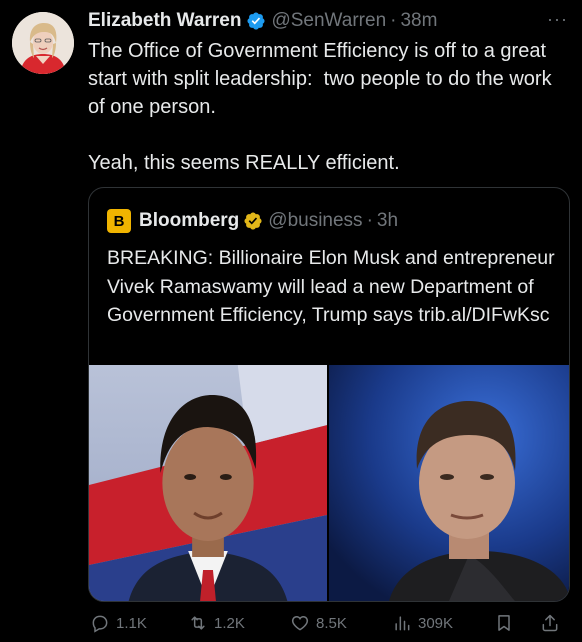 The width and height of the screenshot is (582, 642). What do you see at coordinates (557, 19) in the screenshot?
I see `more-options-icon: ···` at bounding box center [557, 19].